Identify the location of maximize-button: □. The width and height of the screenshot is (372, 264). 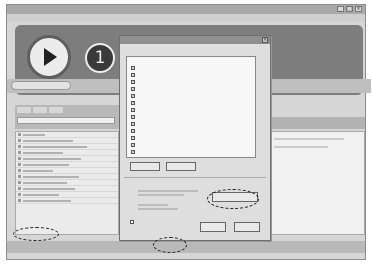
(349, 9).